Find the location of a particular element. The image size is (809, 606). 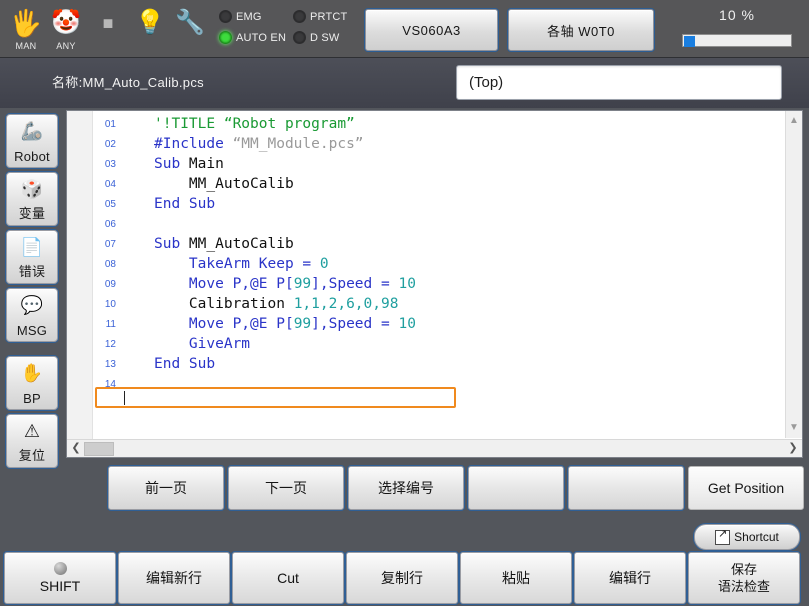

dice-variable-icon: 🎲 is located at coordinates (32, 189).